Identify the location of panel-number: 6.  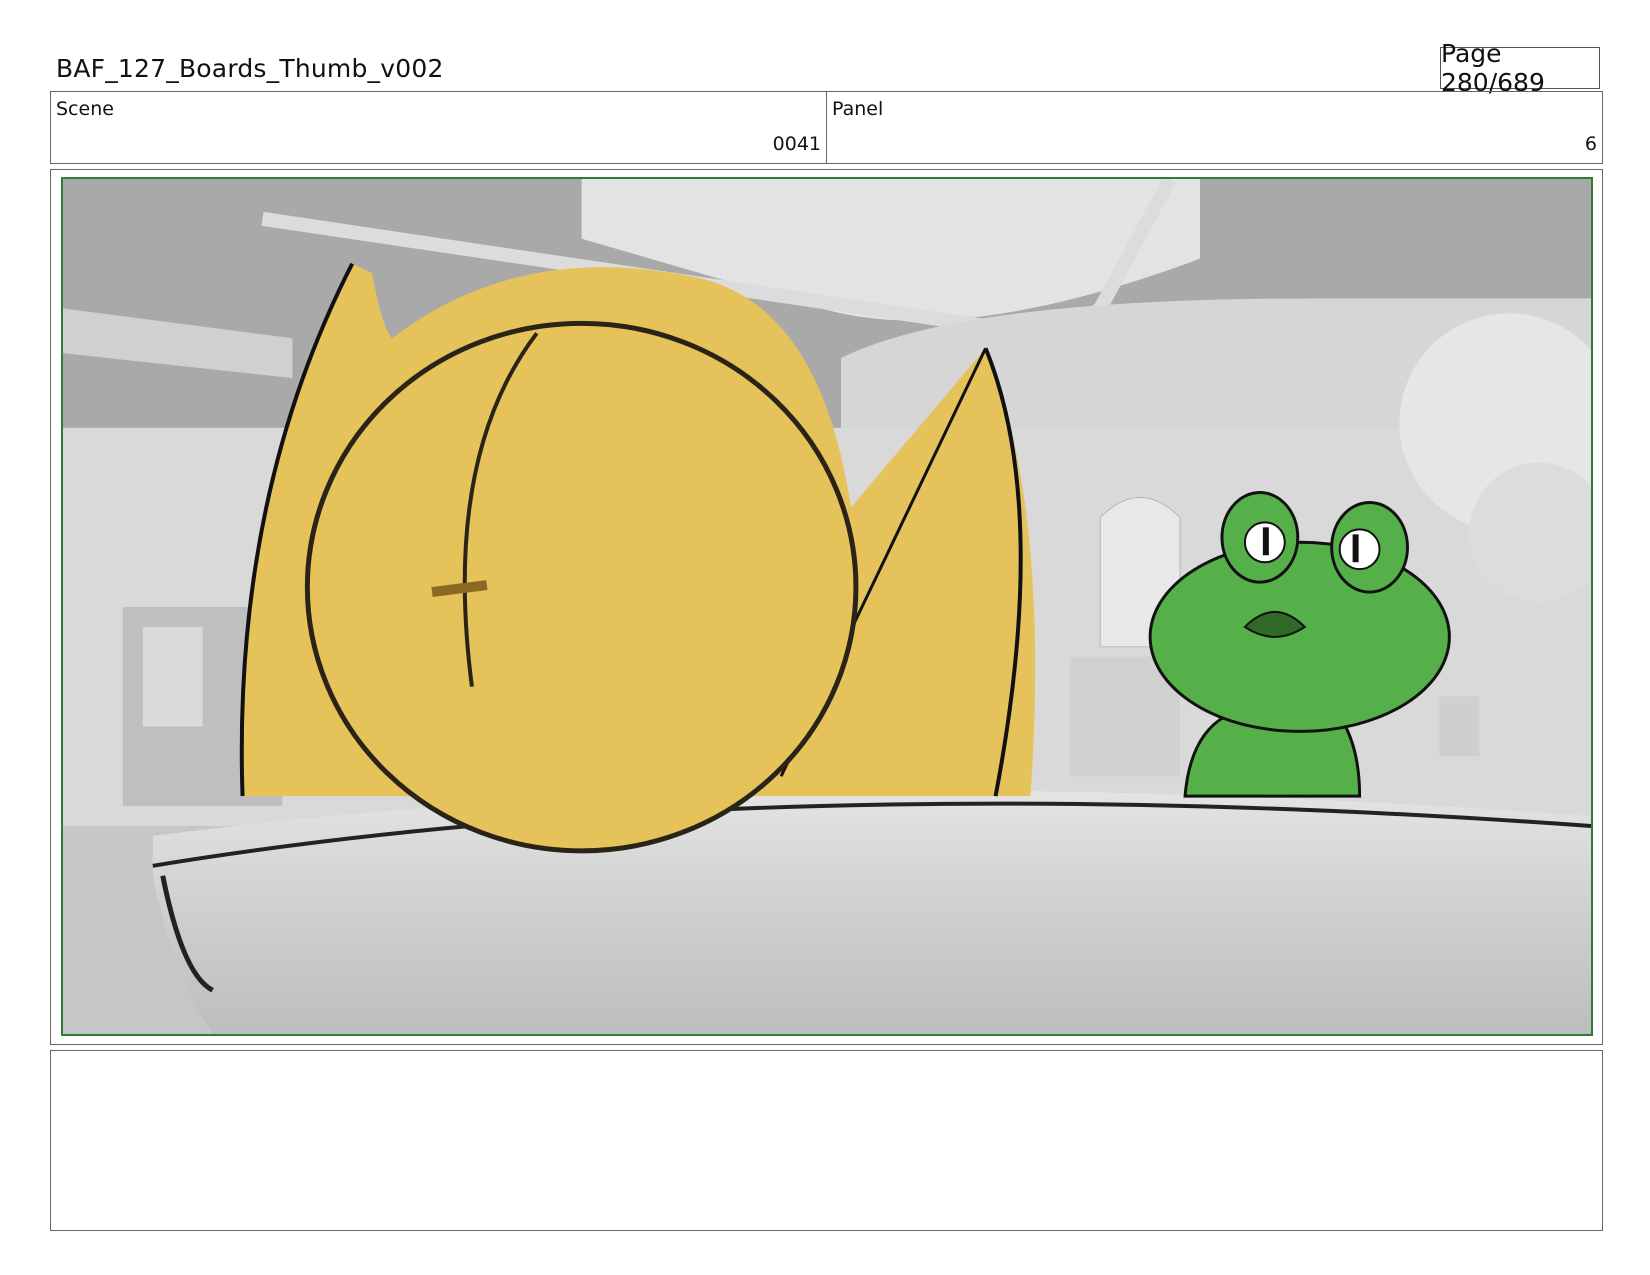
(1590, 144).